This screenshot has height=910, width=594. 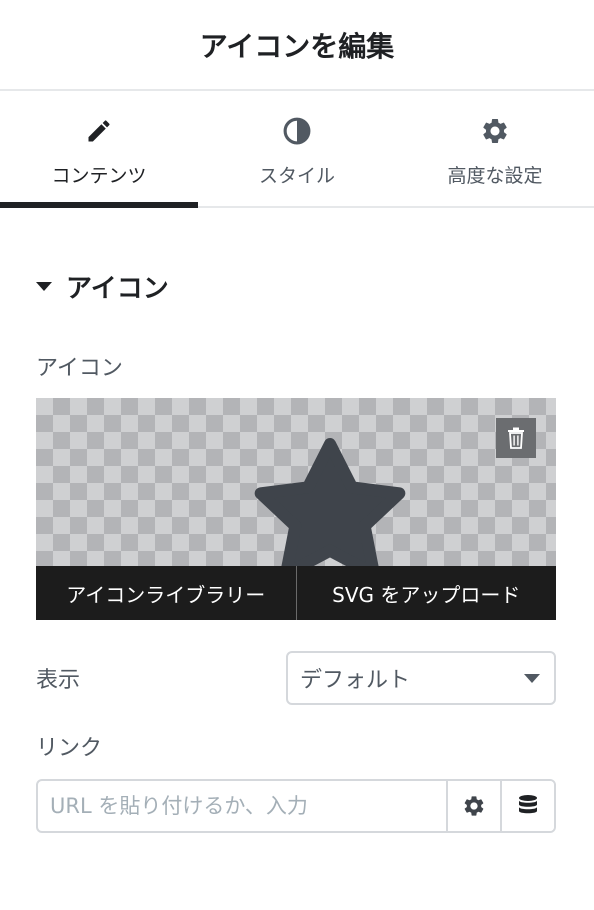 I want to click on panel-header: アイコンを編集, so click(x=297, y=45).